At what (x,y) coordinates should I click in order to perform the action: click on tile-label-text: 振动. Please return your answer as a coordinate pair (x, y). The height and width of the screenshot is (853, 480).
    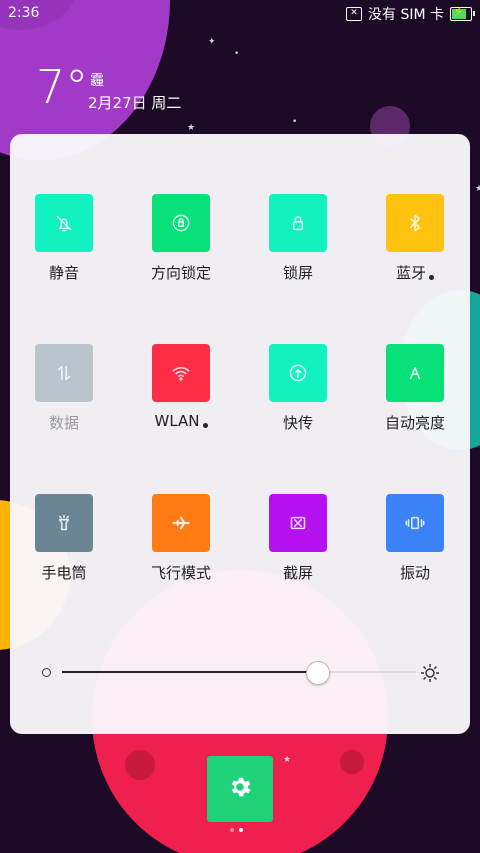
    Looking at the image, I should click on (414, 573).